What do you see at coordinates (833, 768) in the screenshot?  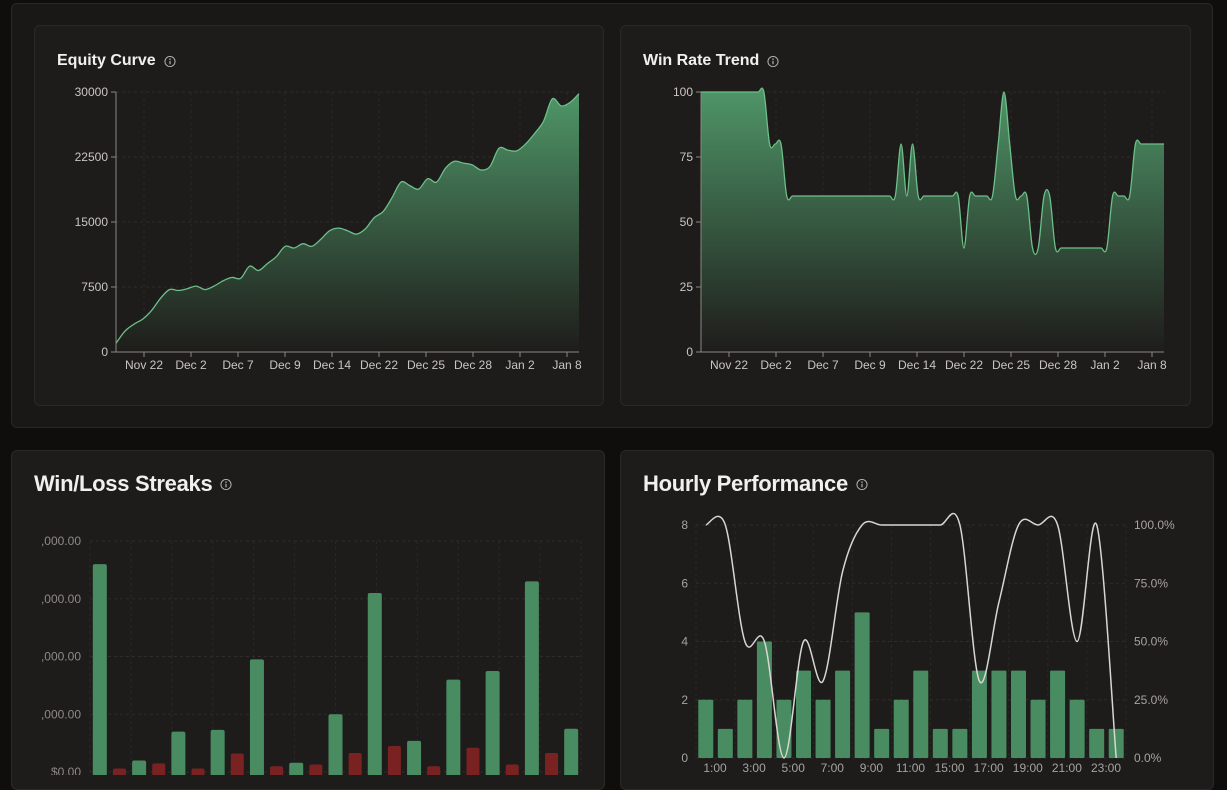 I see `x-tick-label: 7:00` at bounding box center [833, 768].